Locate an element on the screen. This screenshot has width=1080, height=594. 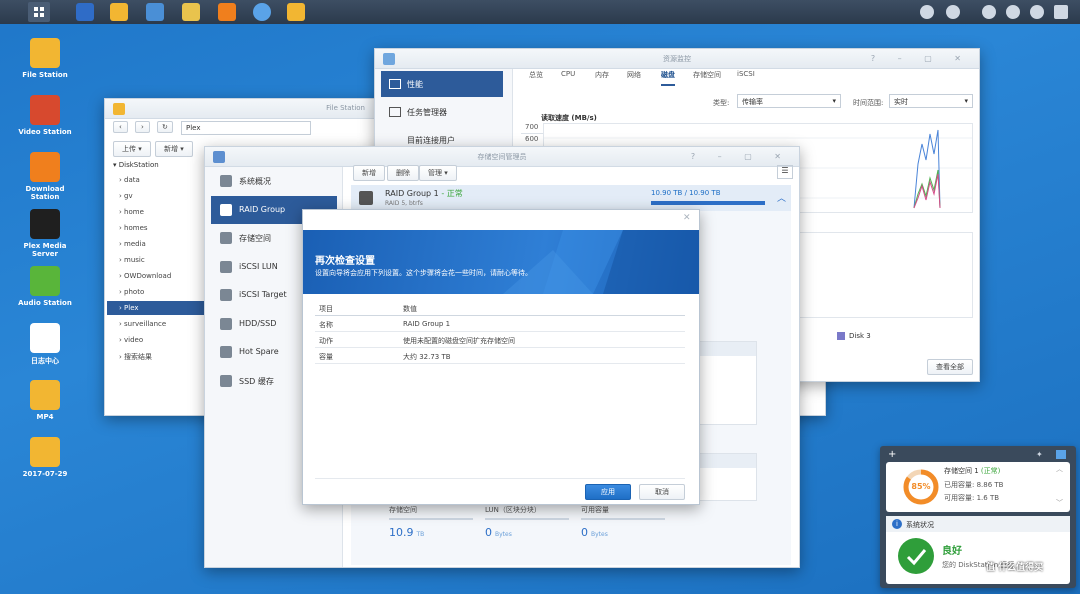
create-raid-button: 新增 is located at coordinates (369, 173).